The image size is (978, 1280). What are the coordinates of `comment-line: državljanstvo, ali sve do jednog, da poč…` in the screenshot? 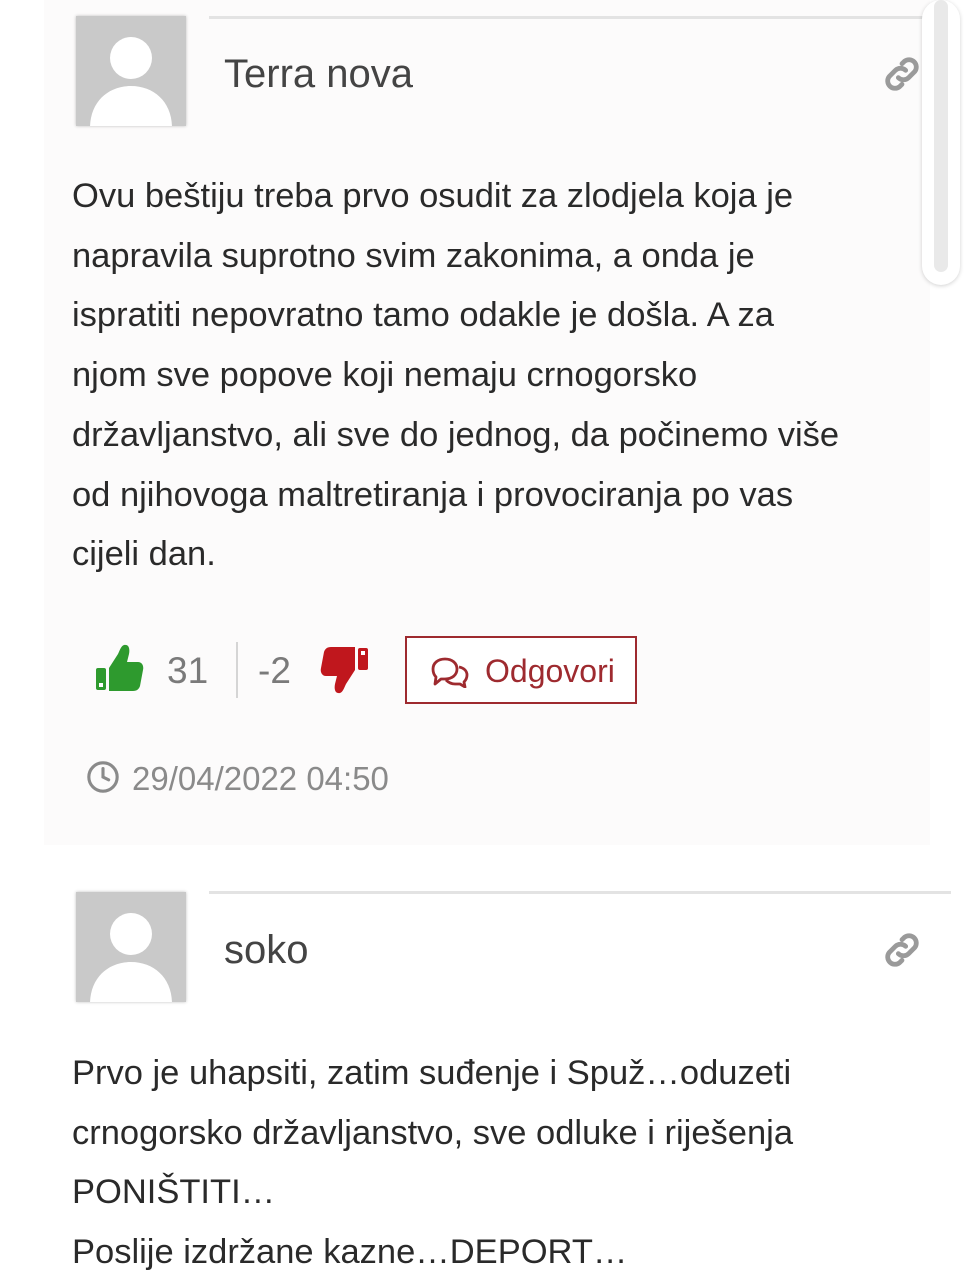 It's located at (456, 434).